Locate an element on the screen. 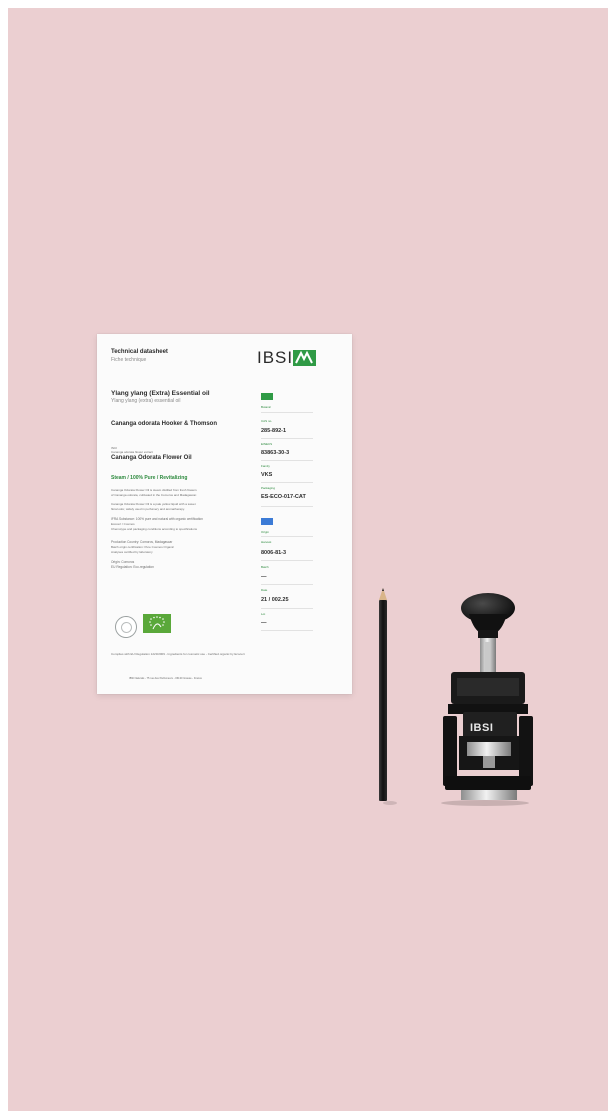 This screenshot has width=611, height=1115. date-stamp: IBSI is located at coordinates (483, 696).